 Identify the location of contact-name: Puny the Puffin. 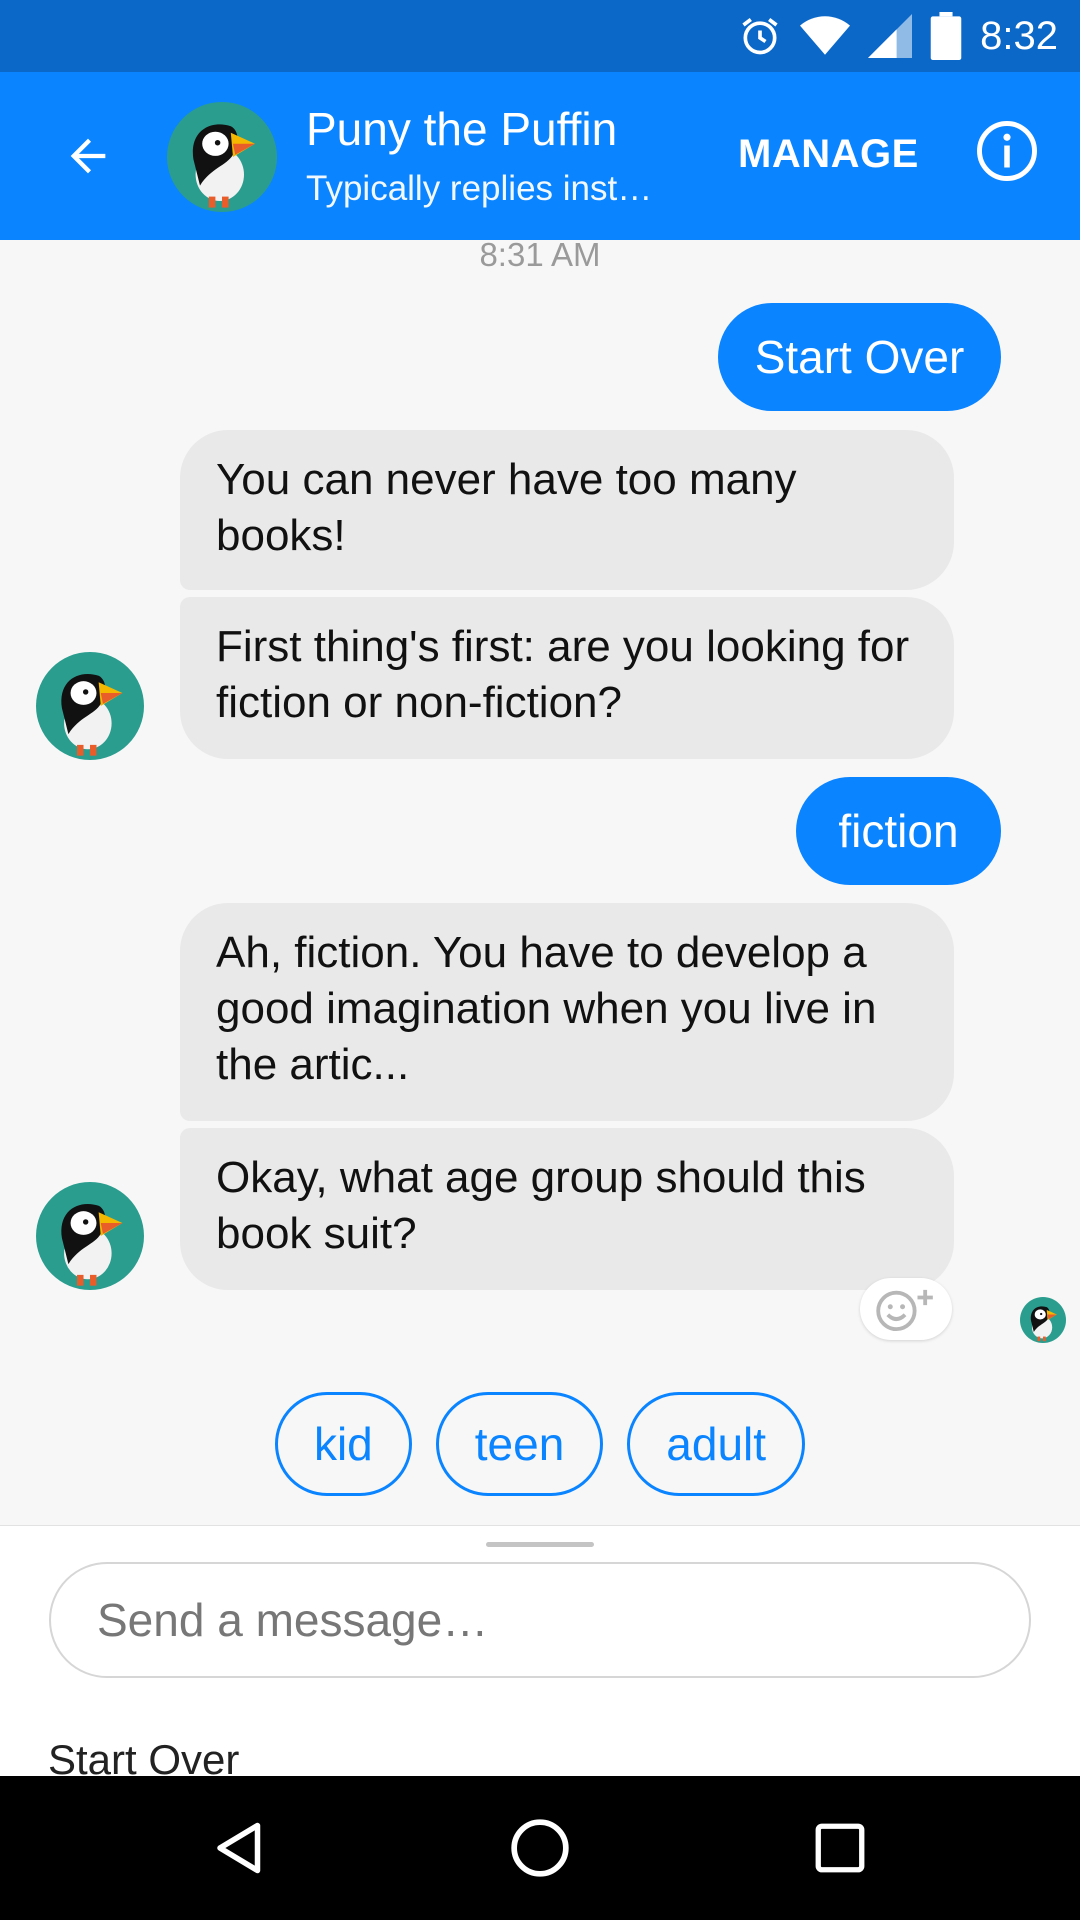
(461, 129).